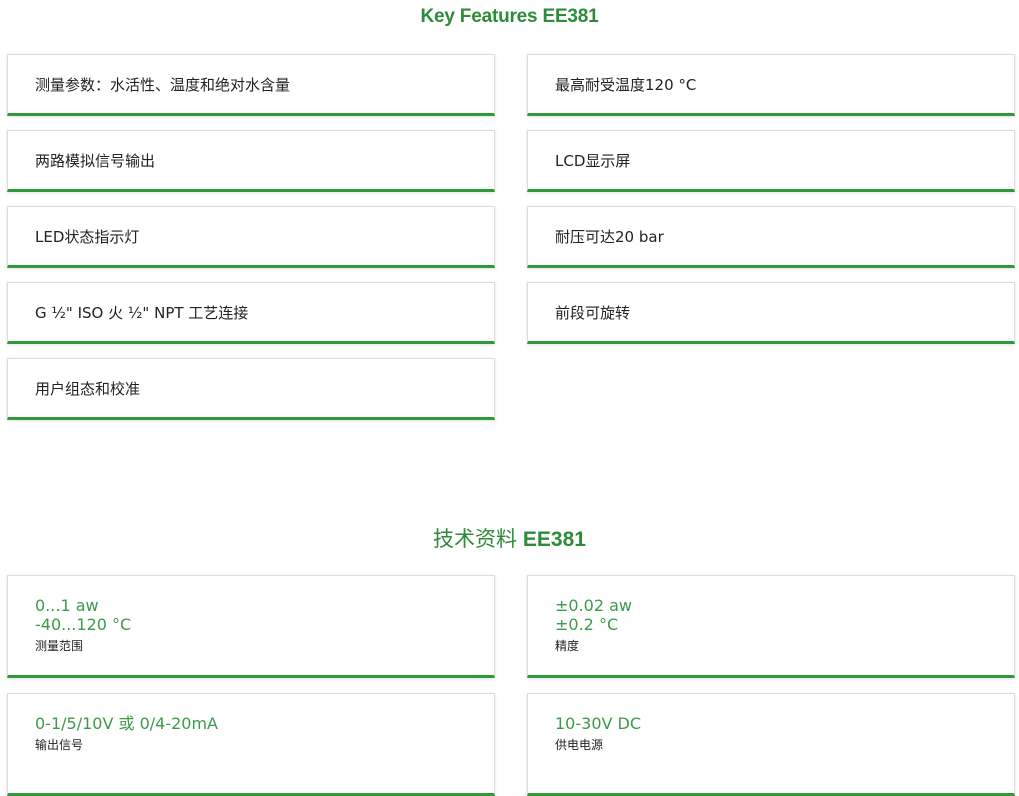 Image resolution: width=1019 pixels, height=796 pixels. What do you see at coordinates (626, 84) in the screenshot?
I see `feature-text: 最高耐受温度120 °C` at bounding box center [626, 84].